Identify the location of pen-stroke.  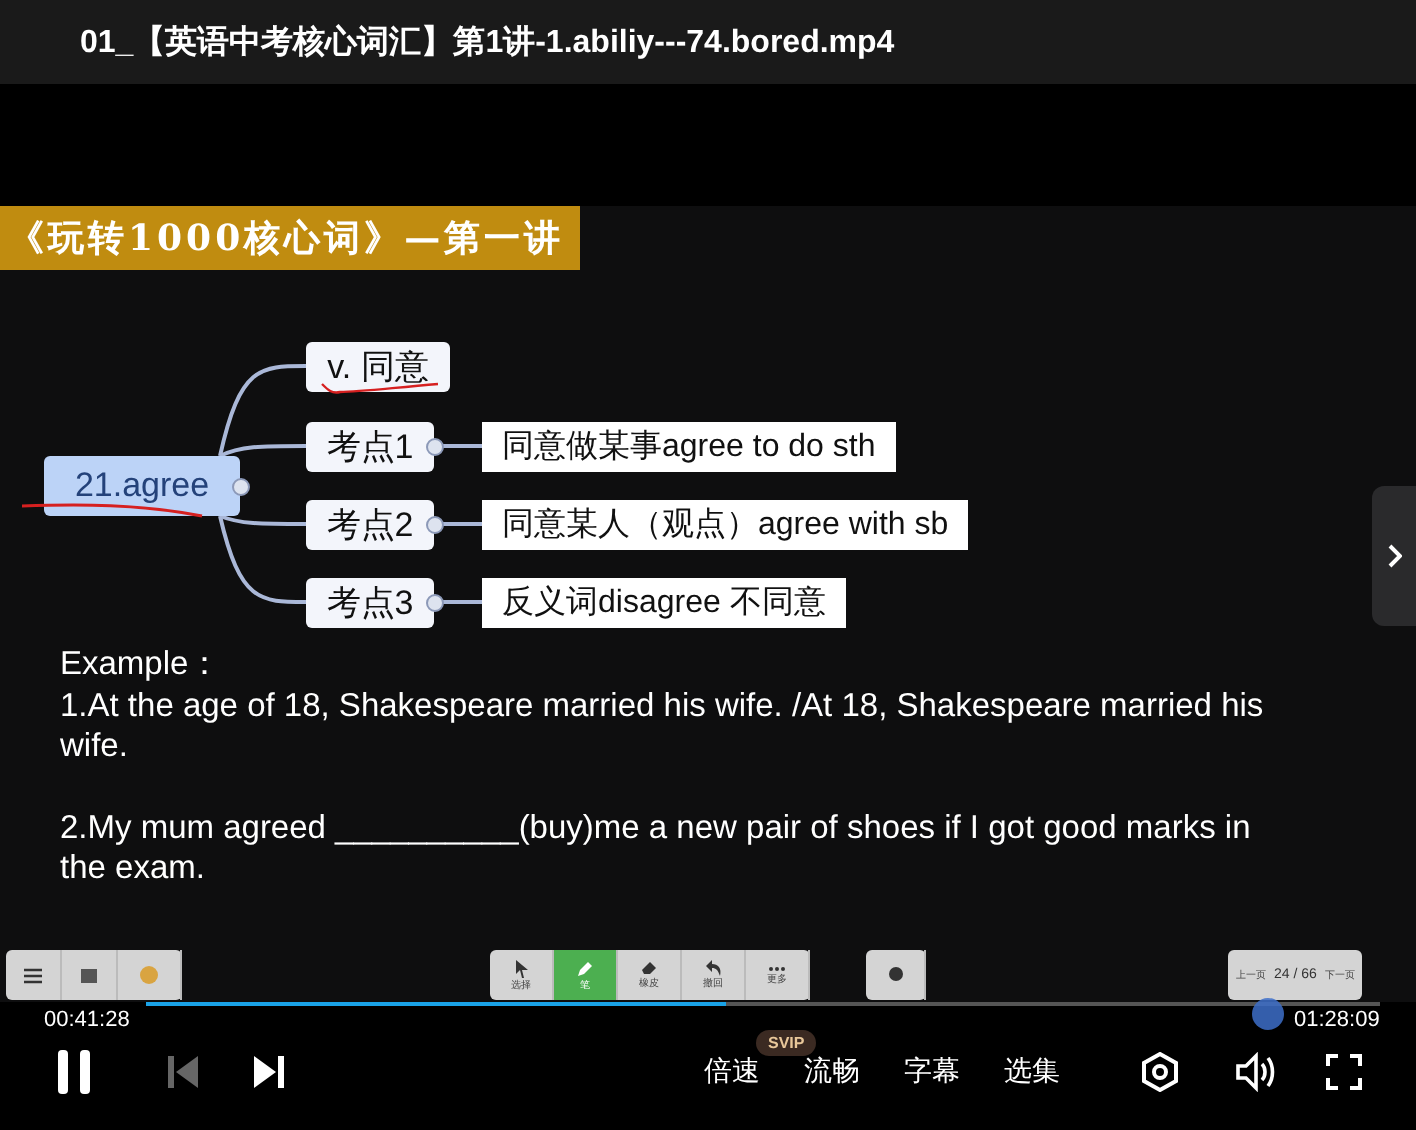
(380, 388).